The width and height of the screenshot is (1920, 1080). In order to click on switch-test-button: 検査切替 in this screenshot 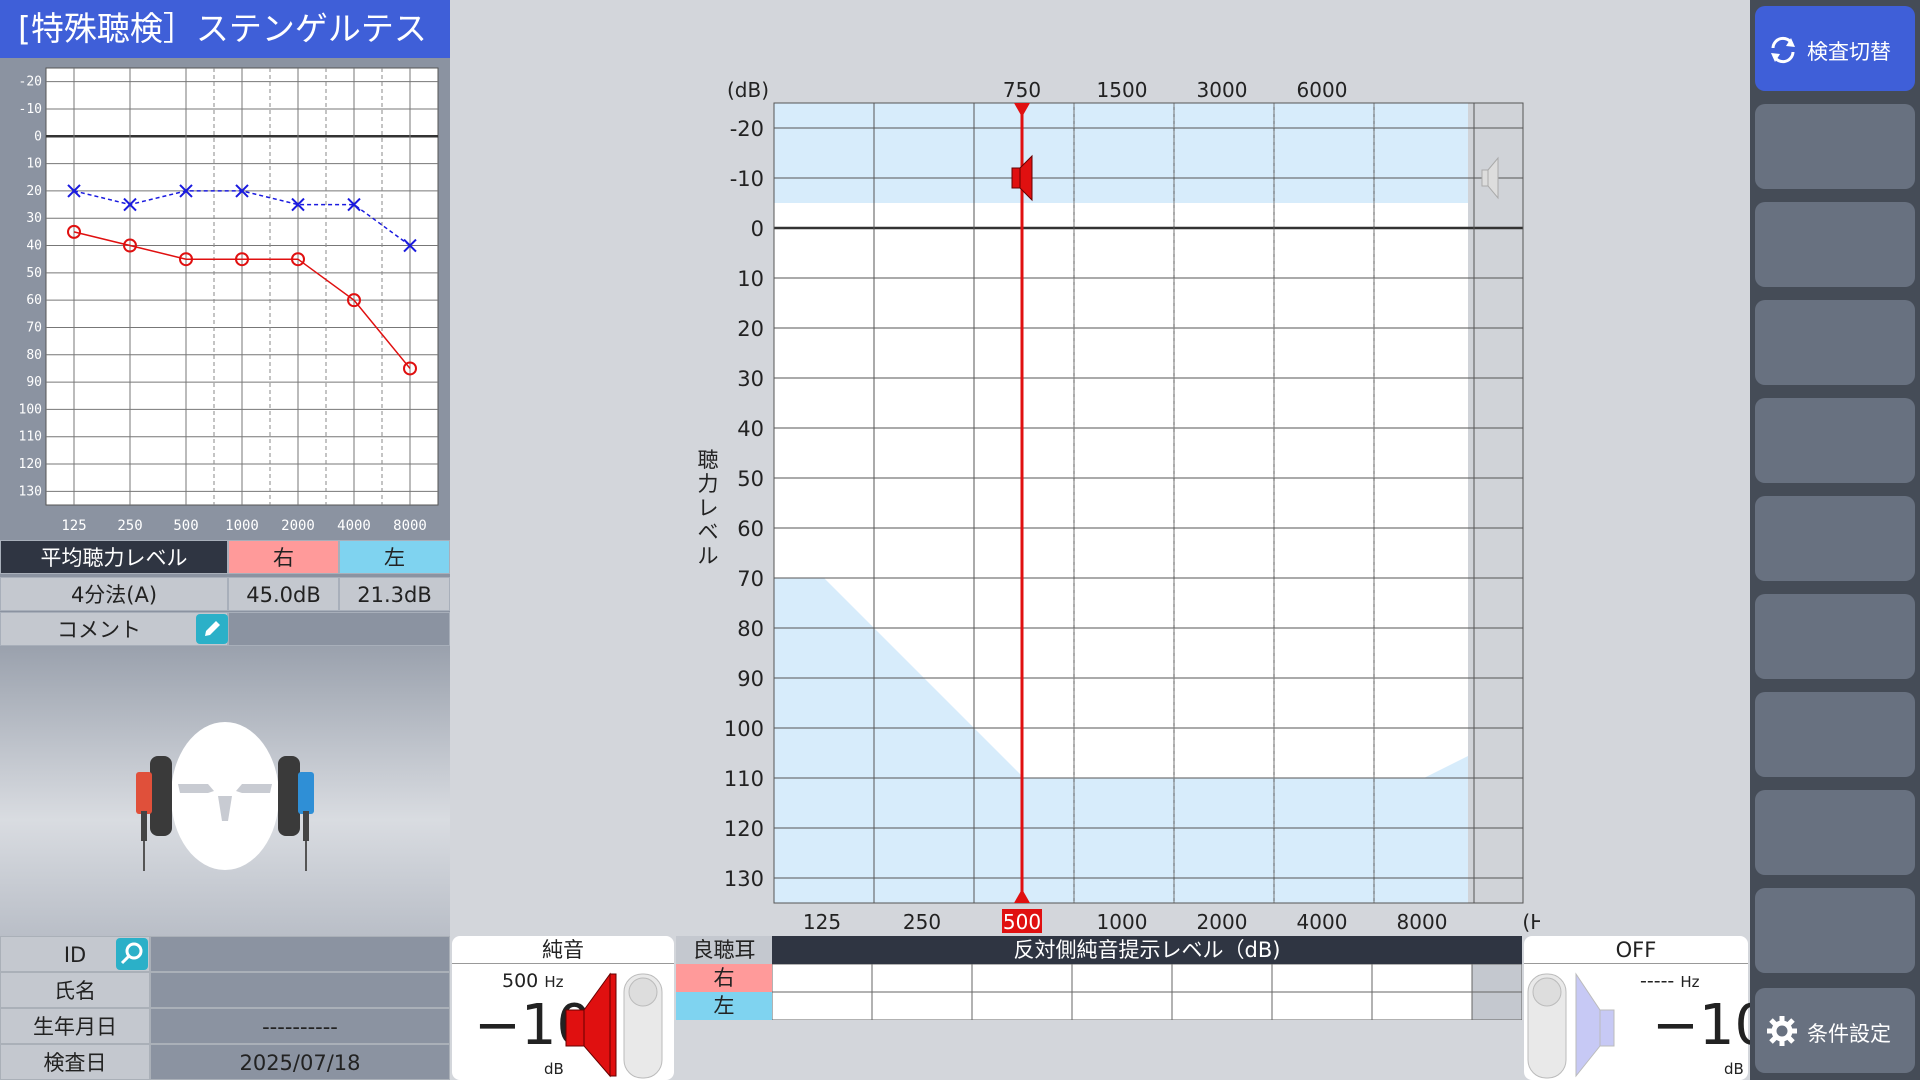, I will do `click(1835, 48)`.